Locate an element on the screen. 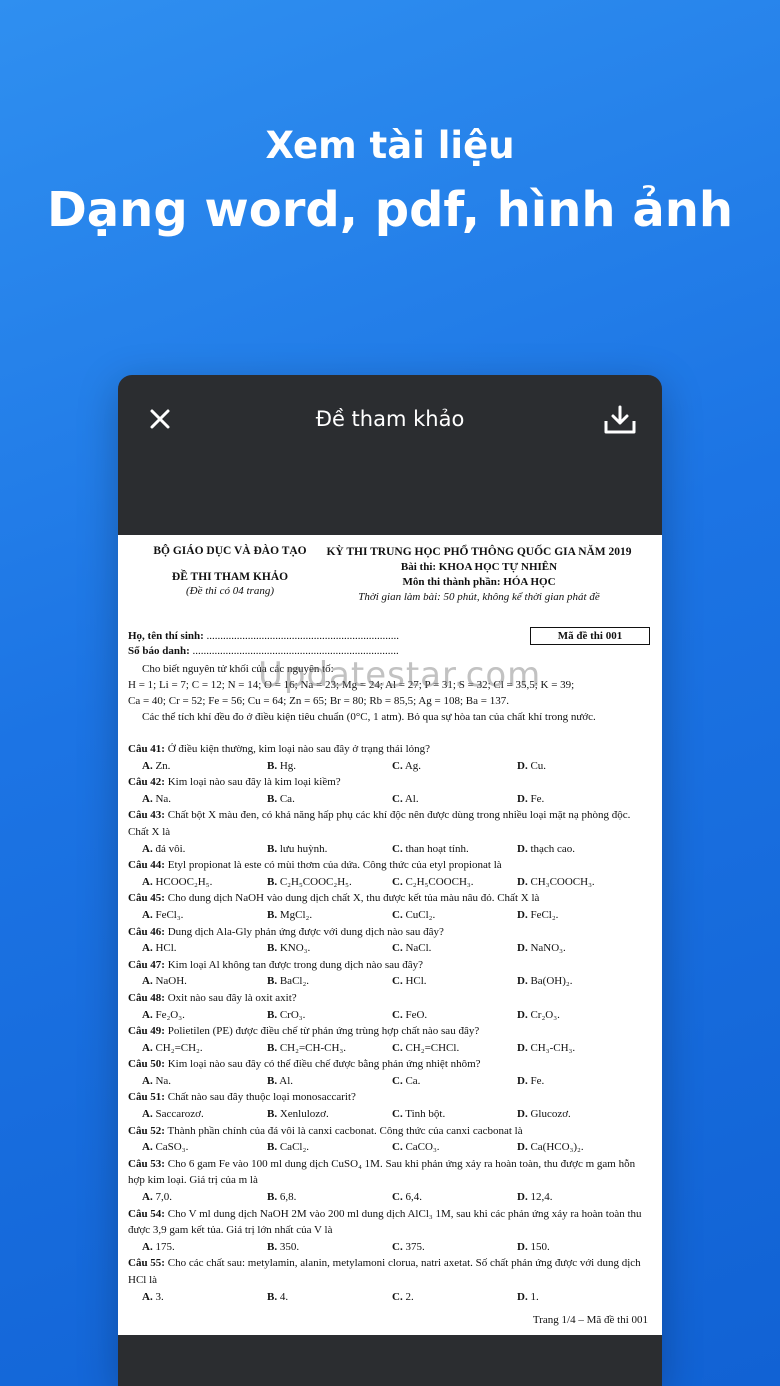 The image size is (780, 1386). answer-option: A. HCl. is located at coordinates (204, 948).